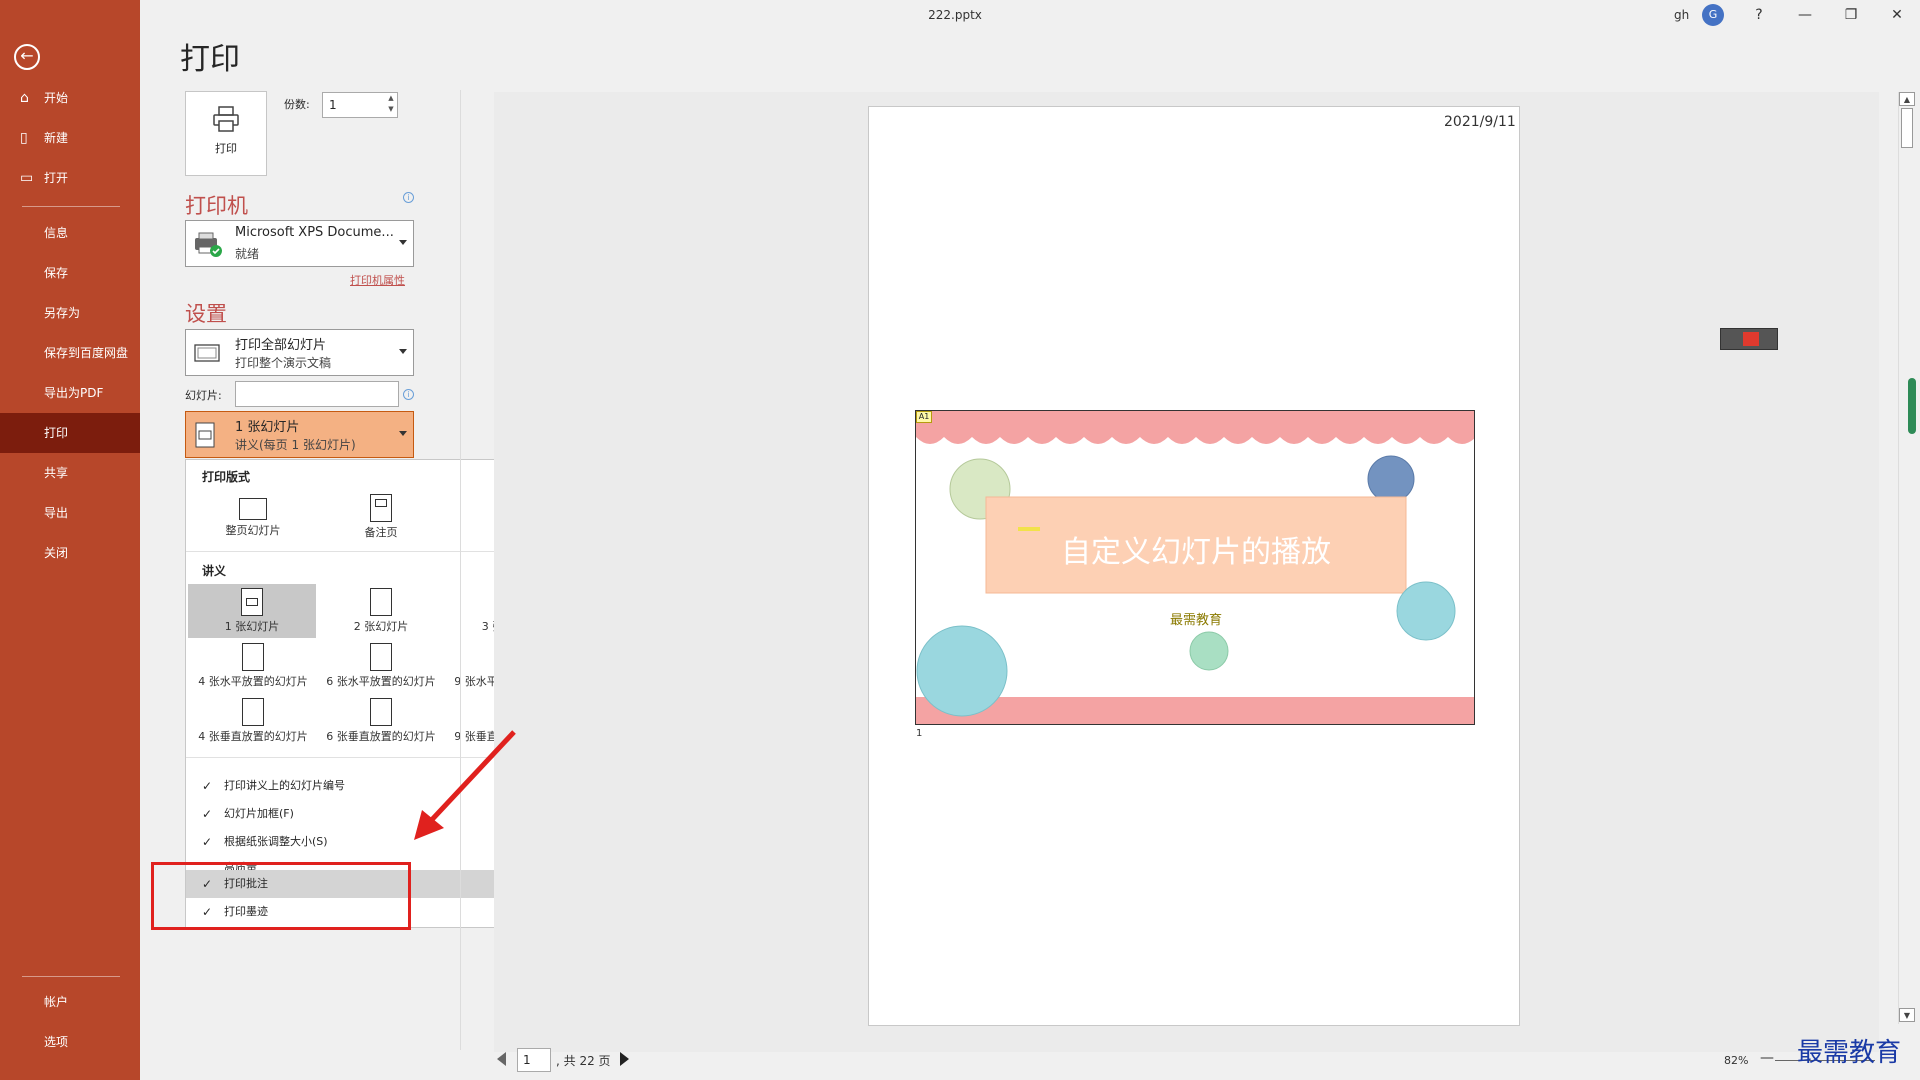 This screenshot has height=1080, width=1920. What do you see at coordinates (955, 15) in the screenshot?
I see `window-title: 222.pptx` at bounding box center [955, 15].